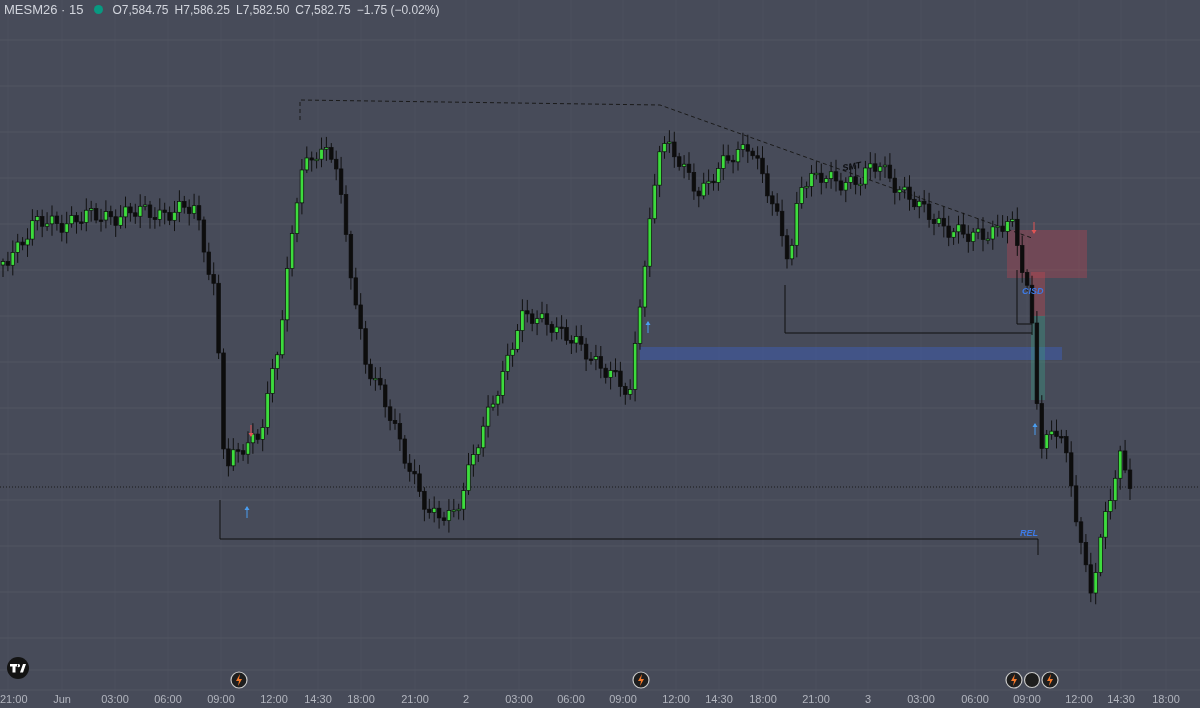  Describe the element at coordinates (466, 699) in the screenshot. I see `time-axis-label: 2` at that location.